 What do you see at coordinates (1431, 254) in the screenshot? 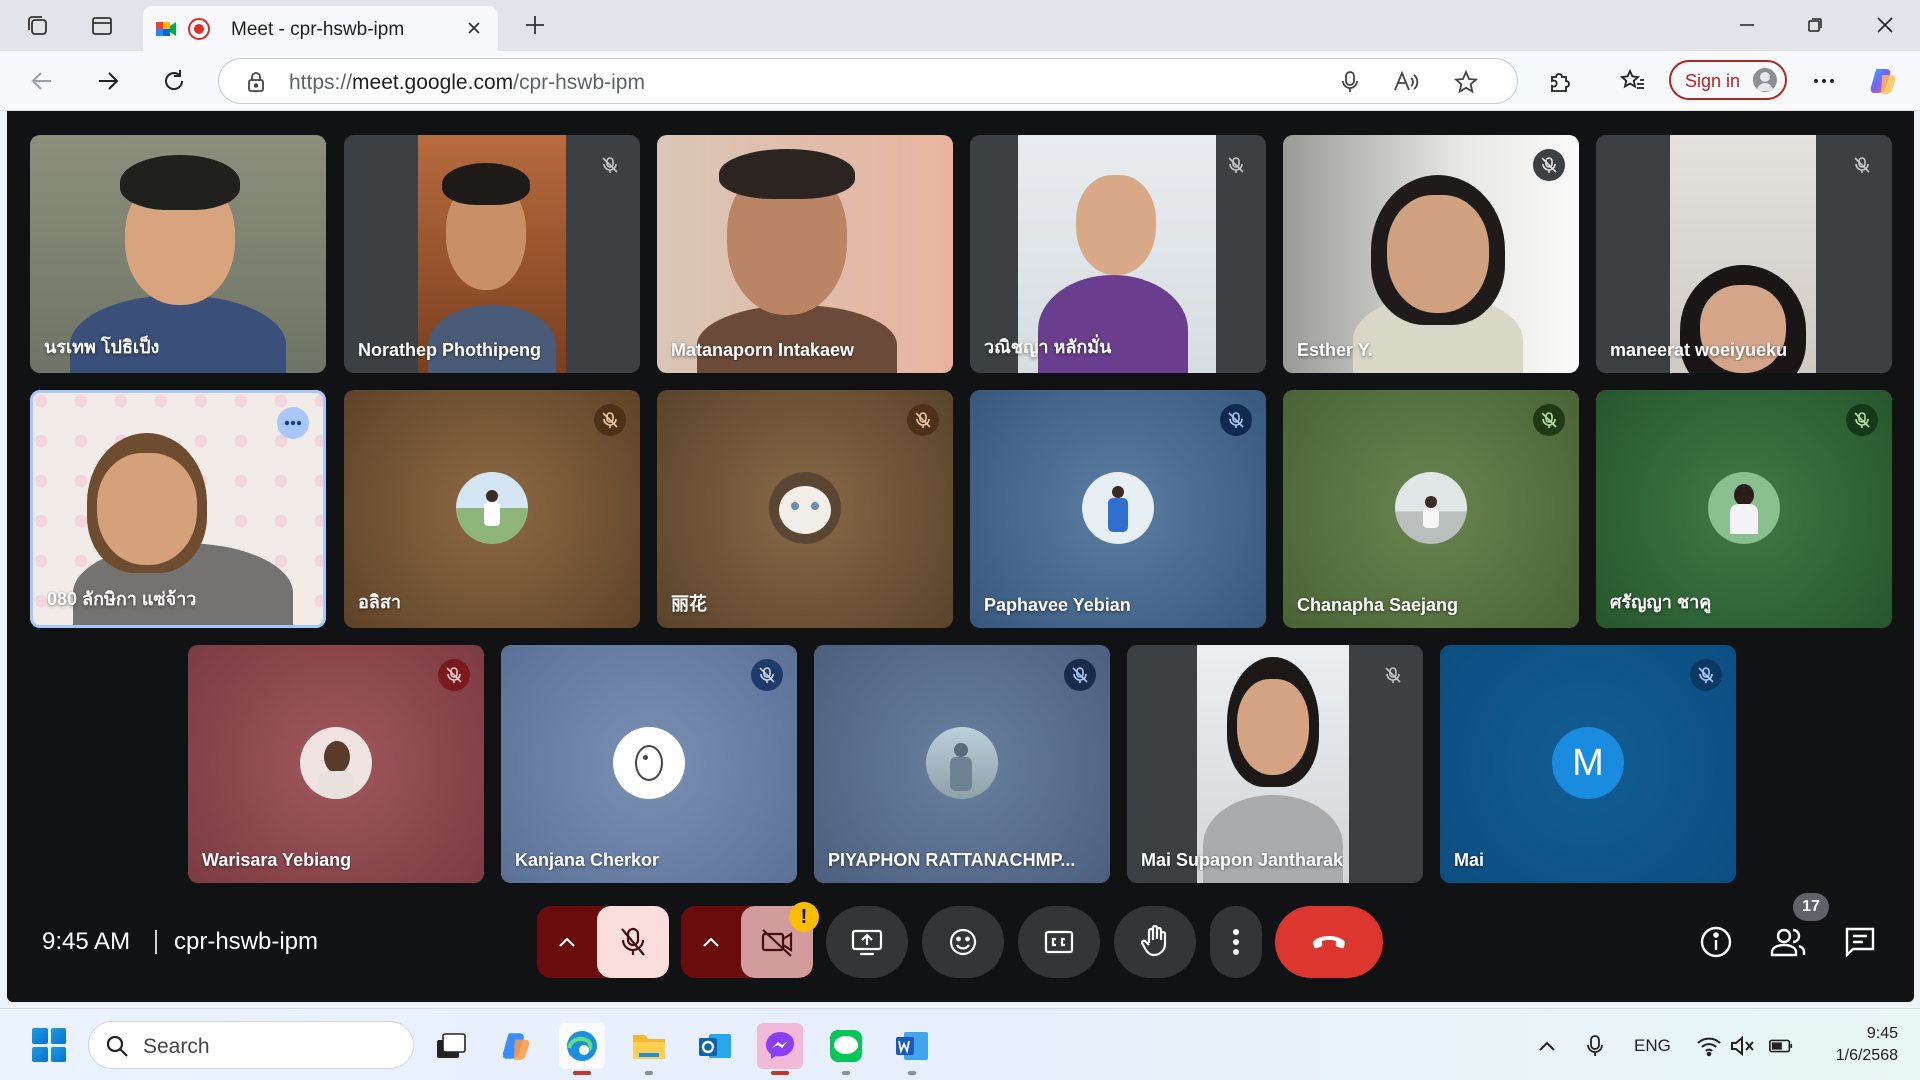
I see `participant-tile: Esther Y.` at bounding box center [1431, 254].